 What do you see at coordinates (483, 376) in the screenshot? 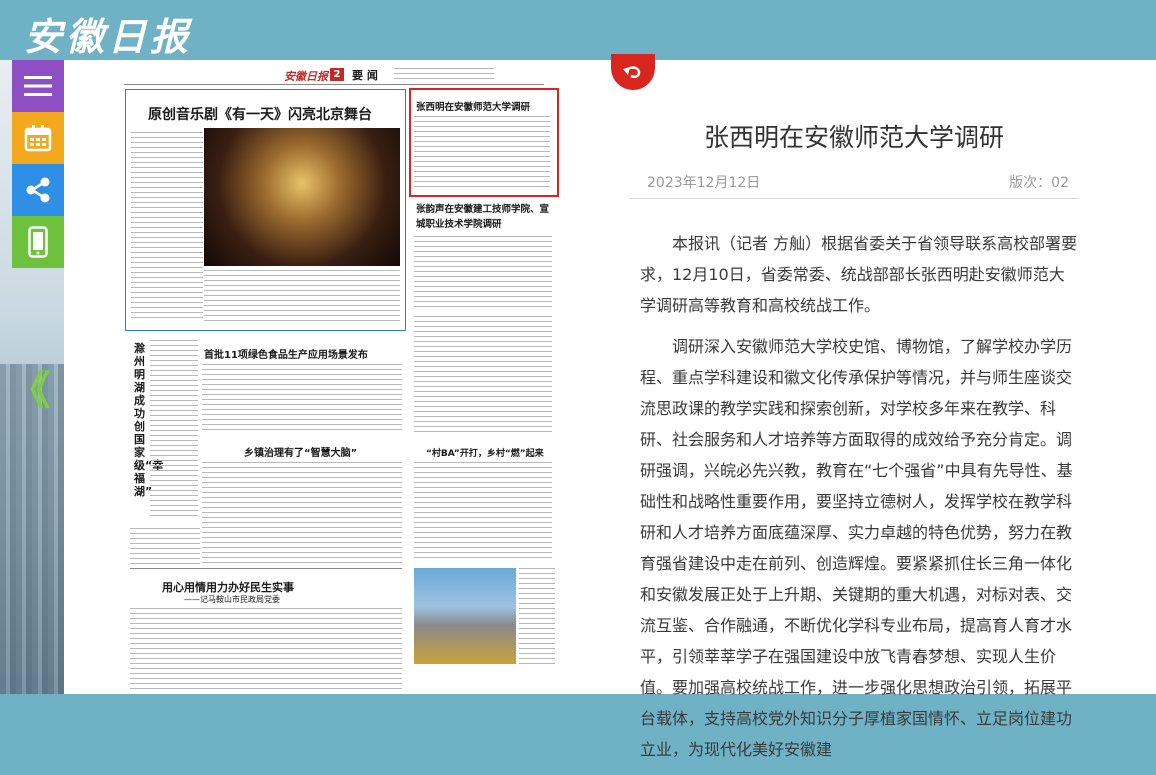
I see `story-right-text` at bounding box center [483, 376].